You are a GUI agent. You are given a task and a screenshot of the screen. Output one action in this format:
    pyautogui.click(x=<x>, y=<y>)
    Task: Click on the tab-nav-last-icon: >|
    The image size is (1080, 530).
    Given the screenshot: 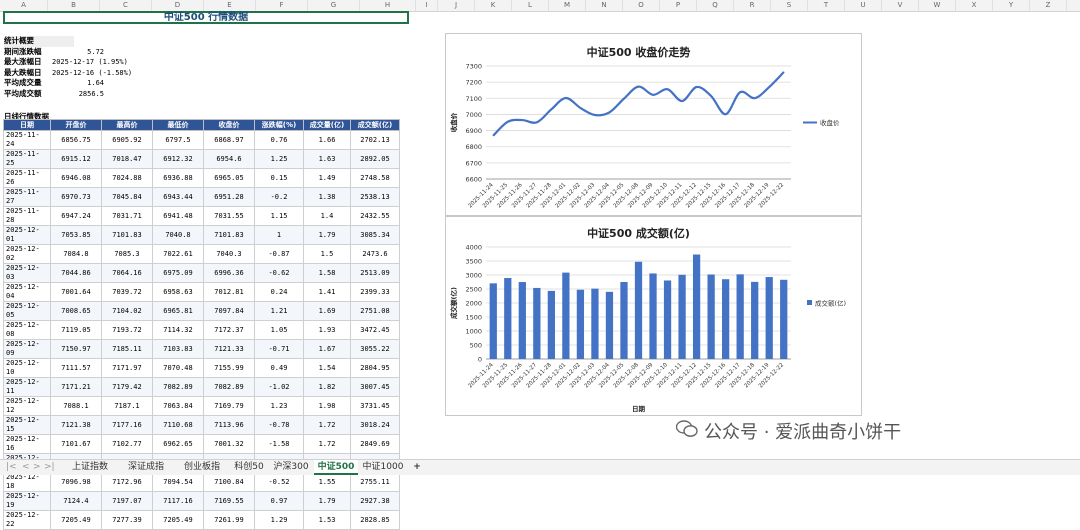 What is the action you would take?
    pyautogui.click(x=49, y=467)
    